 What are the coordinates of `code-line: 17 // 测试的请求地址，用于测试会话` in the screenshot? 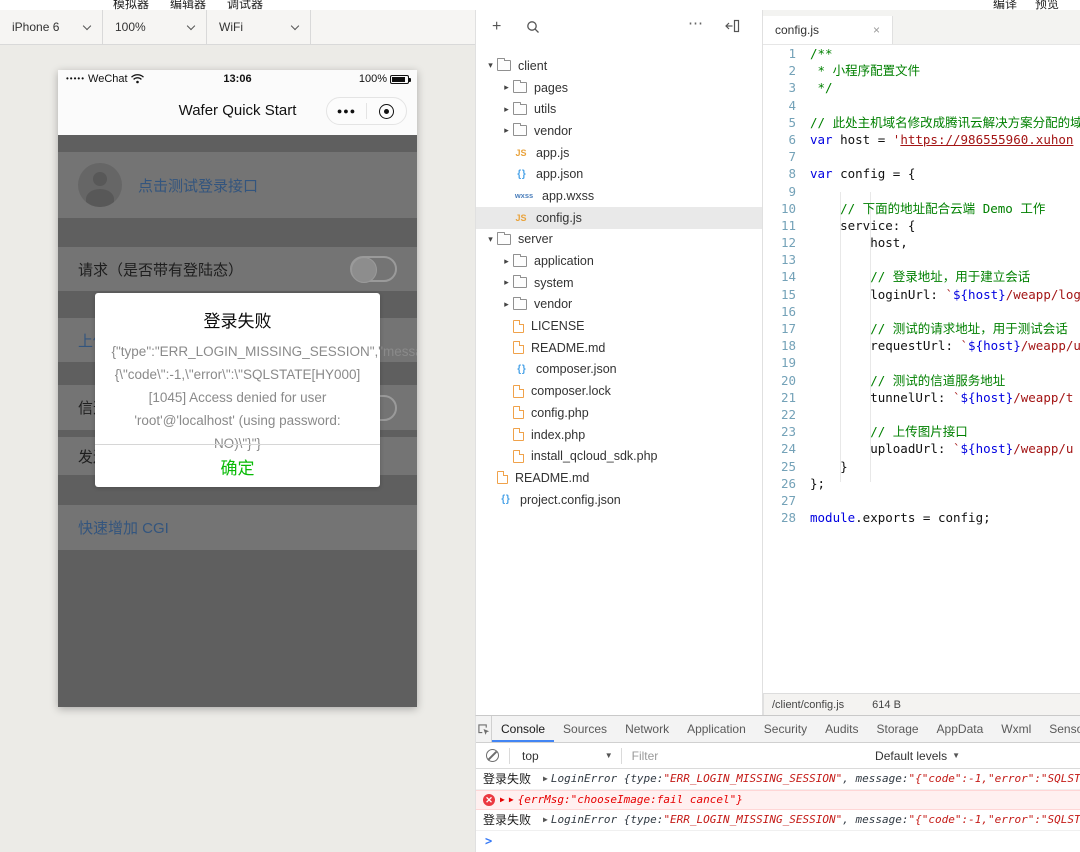 It's located at (921, 328).